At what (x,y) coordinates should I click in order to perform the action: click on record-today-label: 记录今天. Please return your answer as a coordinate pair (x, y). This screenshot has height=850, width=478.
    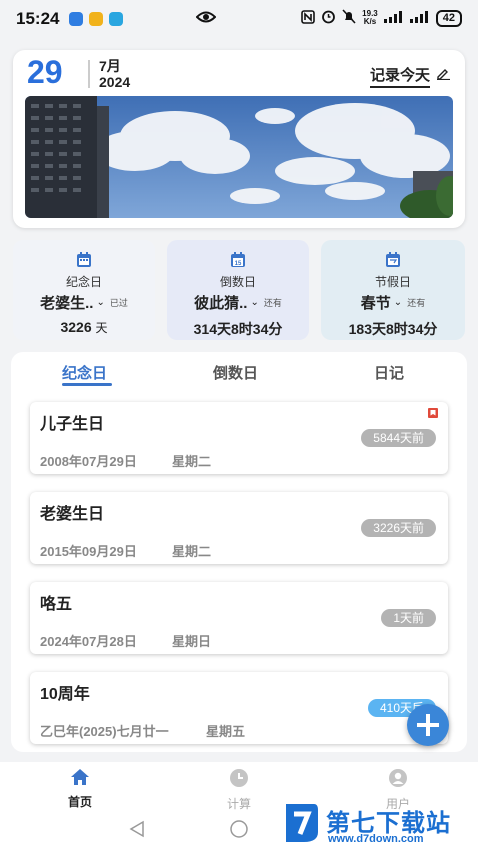
    Looking at the image, I should click on (399, 76).